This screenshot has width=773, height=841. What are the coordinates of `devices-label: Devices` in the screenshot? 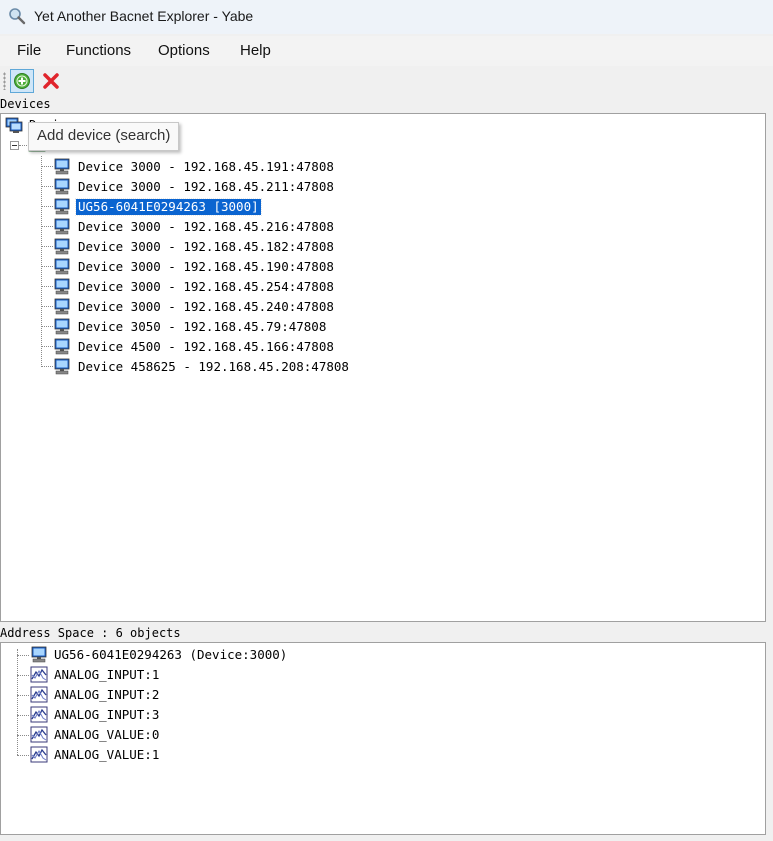 It's located at (25, 104).